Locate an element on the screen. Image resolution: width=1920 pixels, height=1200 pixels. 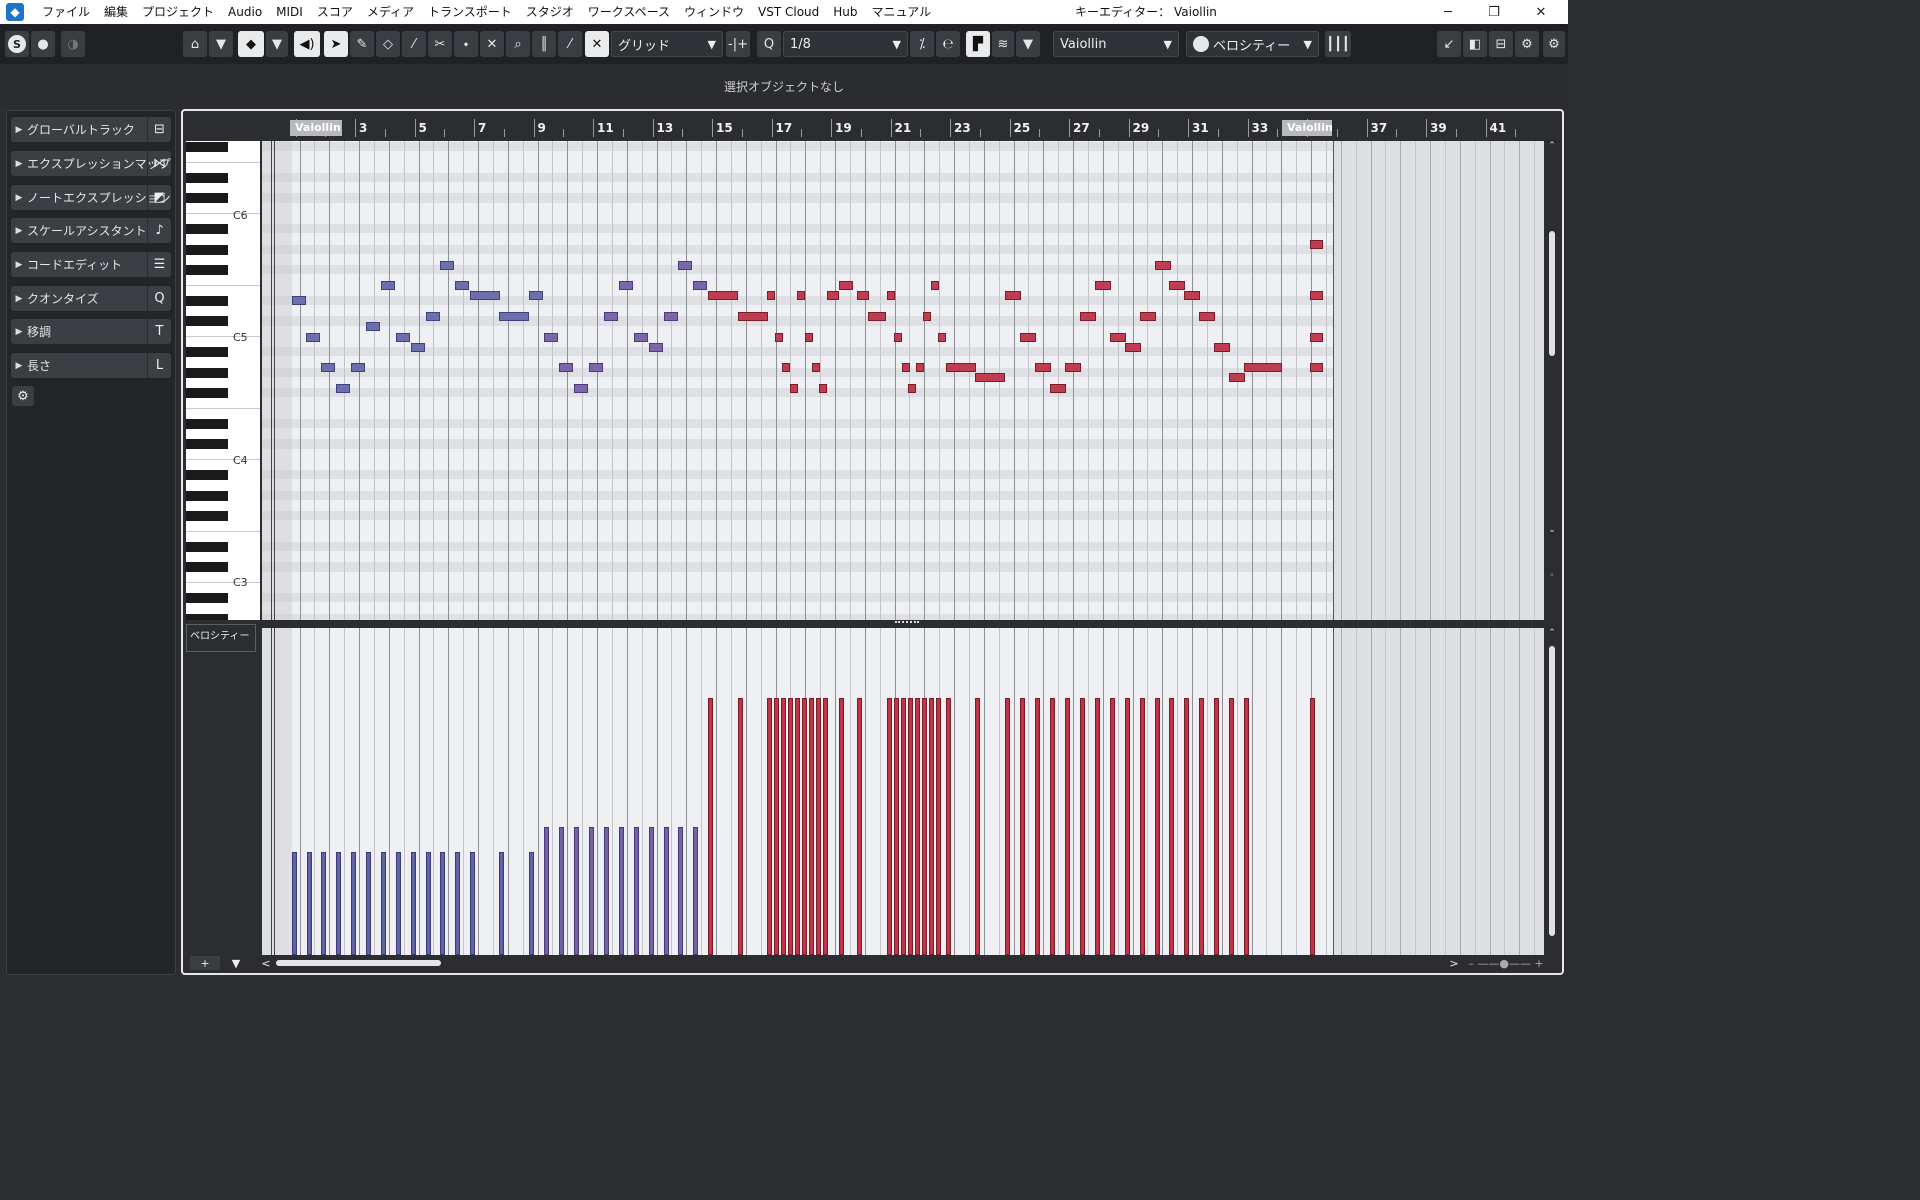
note-vertical-scrollbar: ⌃ ⌄ ◦ is located at coordinates (1552, 380).